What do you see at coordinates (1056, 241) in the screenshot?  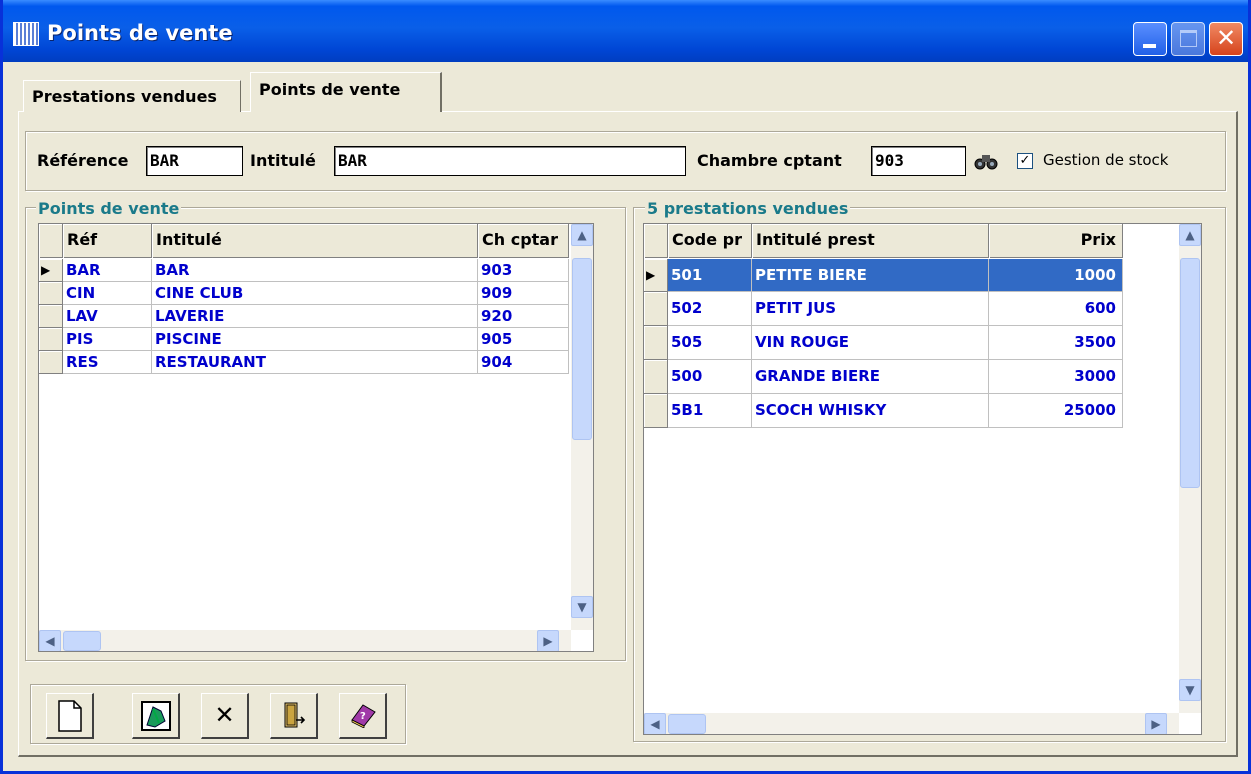 I see `column-prix: Prix` at bounding box center [1056, 241].